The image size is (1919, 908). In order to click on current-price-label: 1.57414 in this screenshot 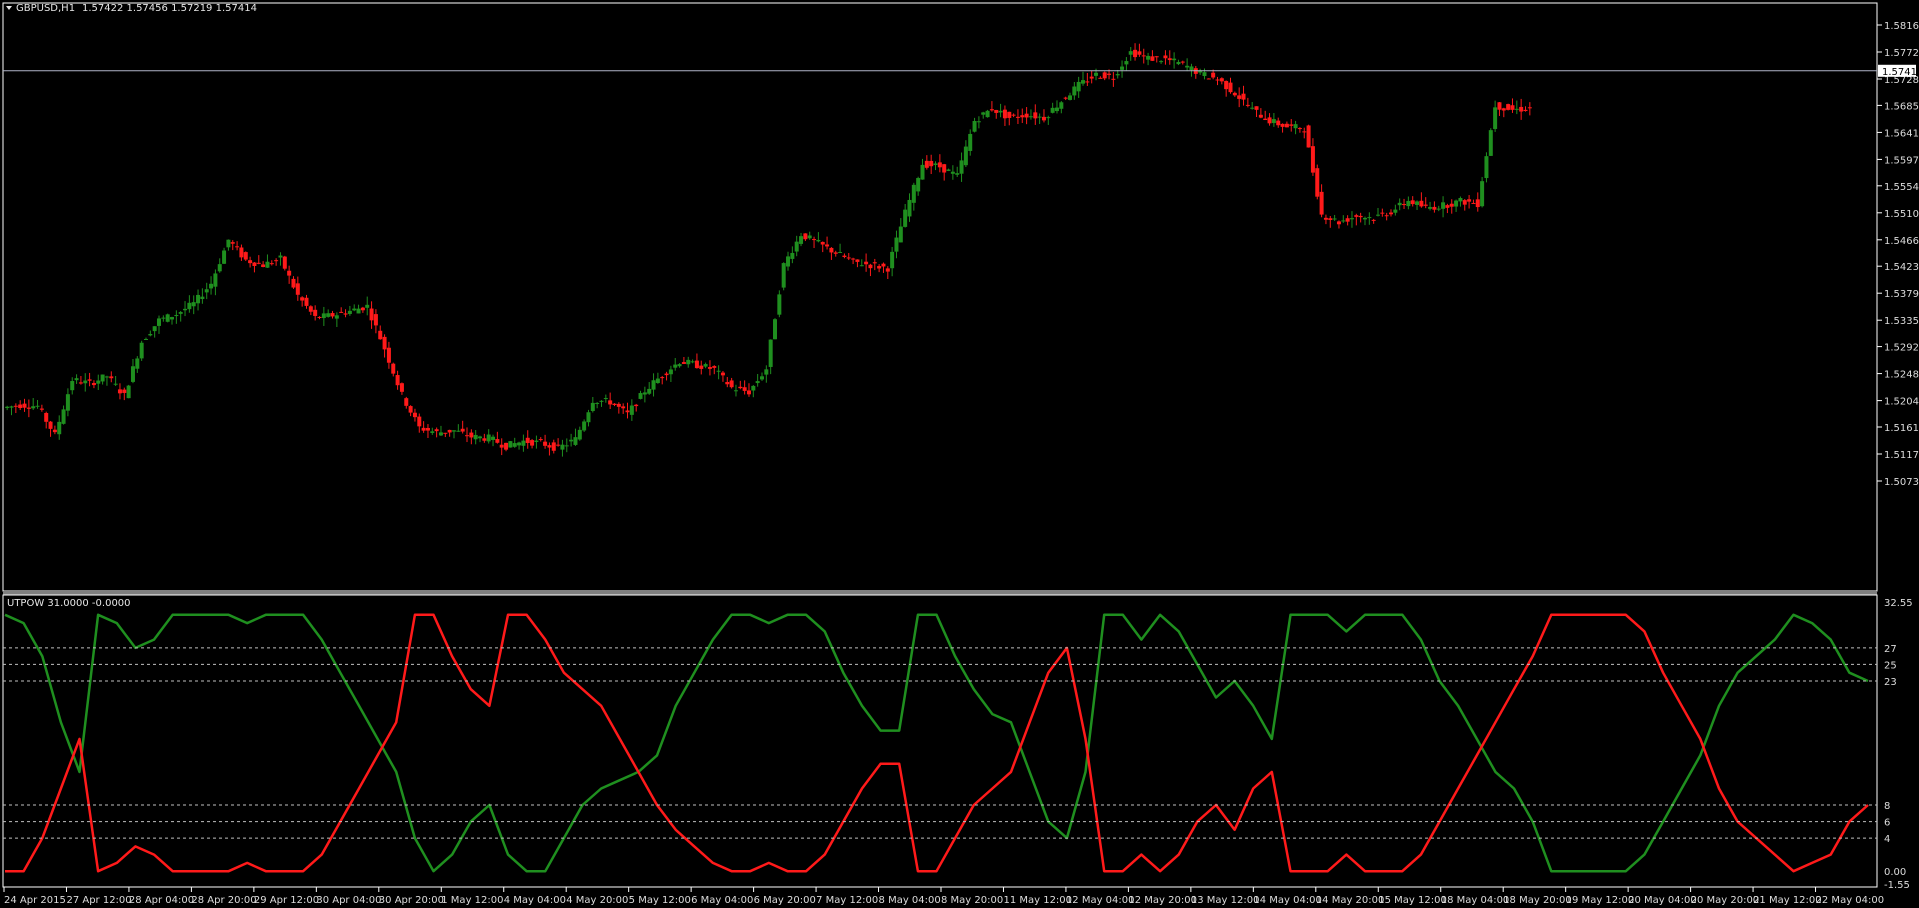, I will do `click(1900, 72)`.